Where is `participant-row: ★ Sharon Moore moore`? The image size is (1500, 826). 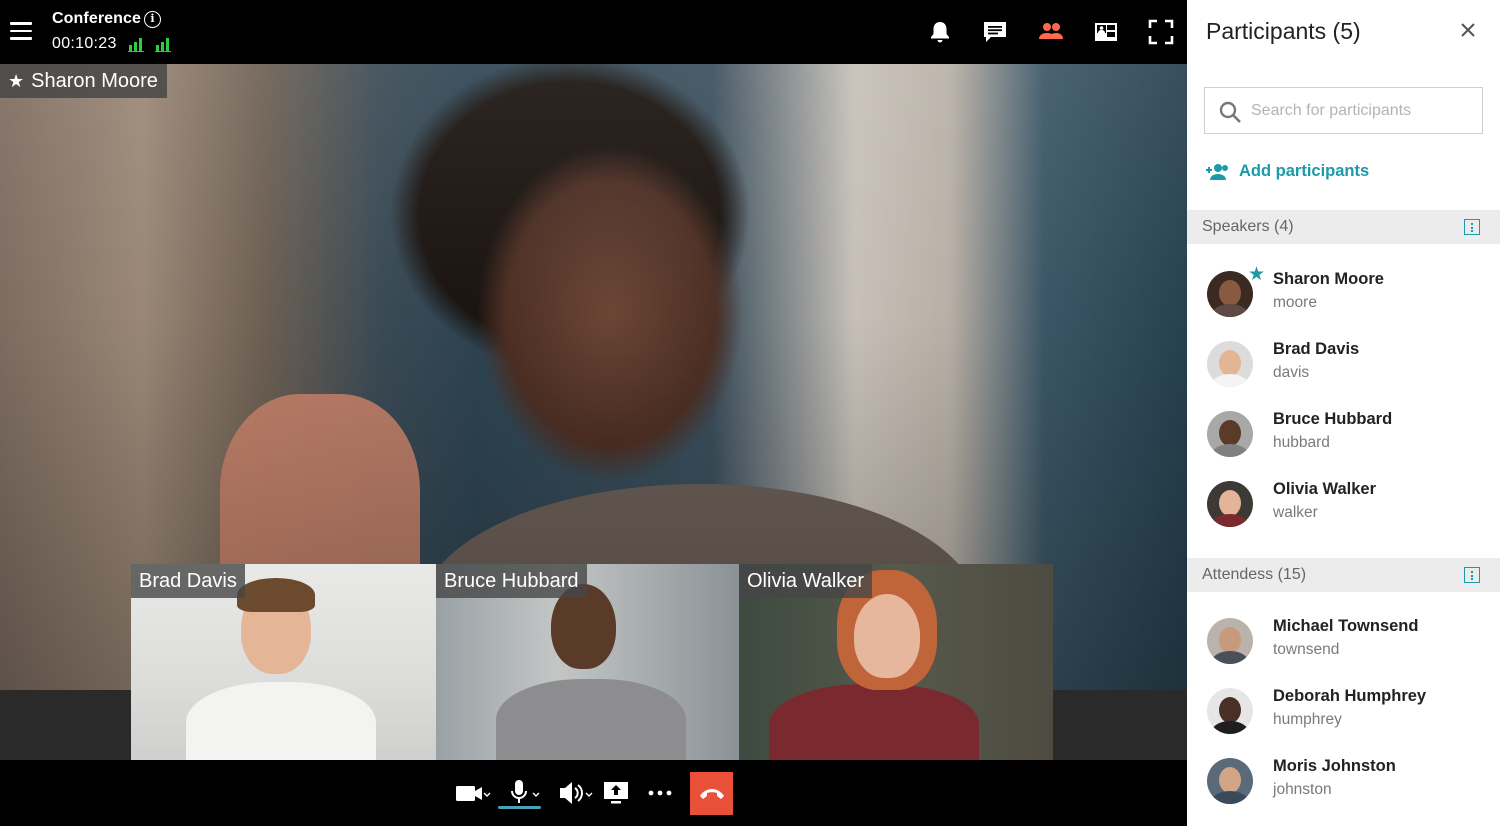 participant-row: ★ Sharon Moore moore is located at coordinates (1343, 295).